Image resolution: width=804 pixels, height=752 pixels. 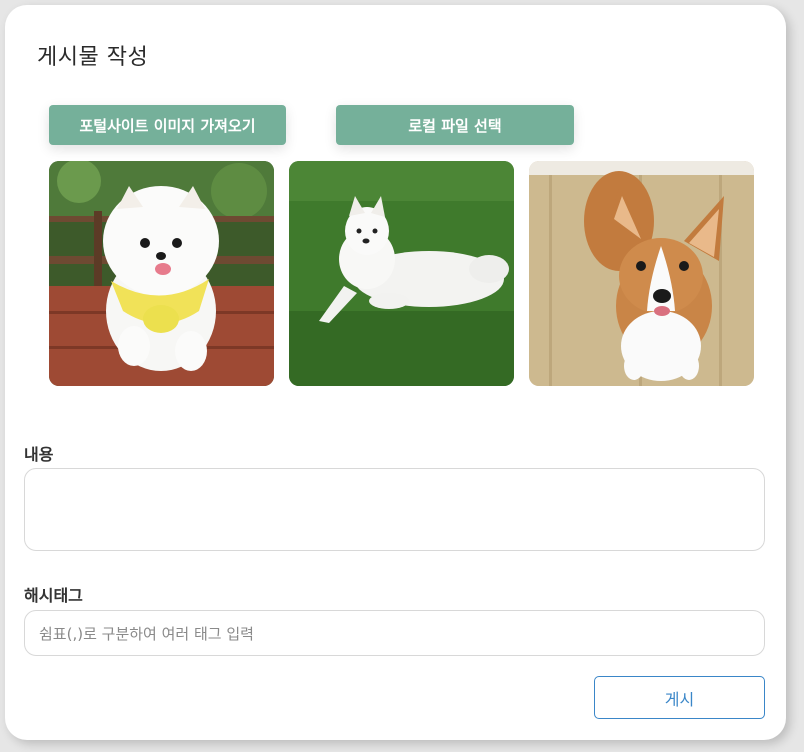 What do you see at coordinates (93, 57) in the screenshot?
I see `modal-title: 게시물 작성` at bounding box center [93, 57].